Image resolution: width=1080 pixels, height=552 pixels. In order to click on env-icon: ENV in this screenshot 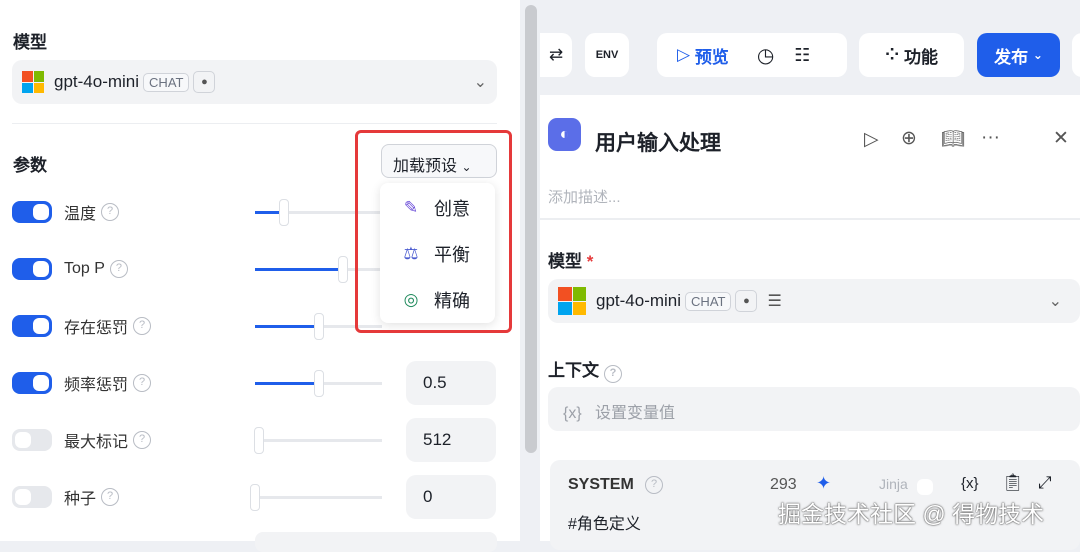, I will do `click(607, 55)`.